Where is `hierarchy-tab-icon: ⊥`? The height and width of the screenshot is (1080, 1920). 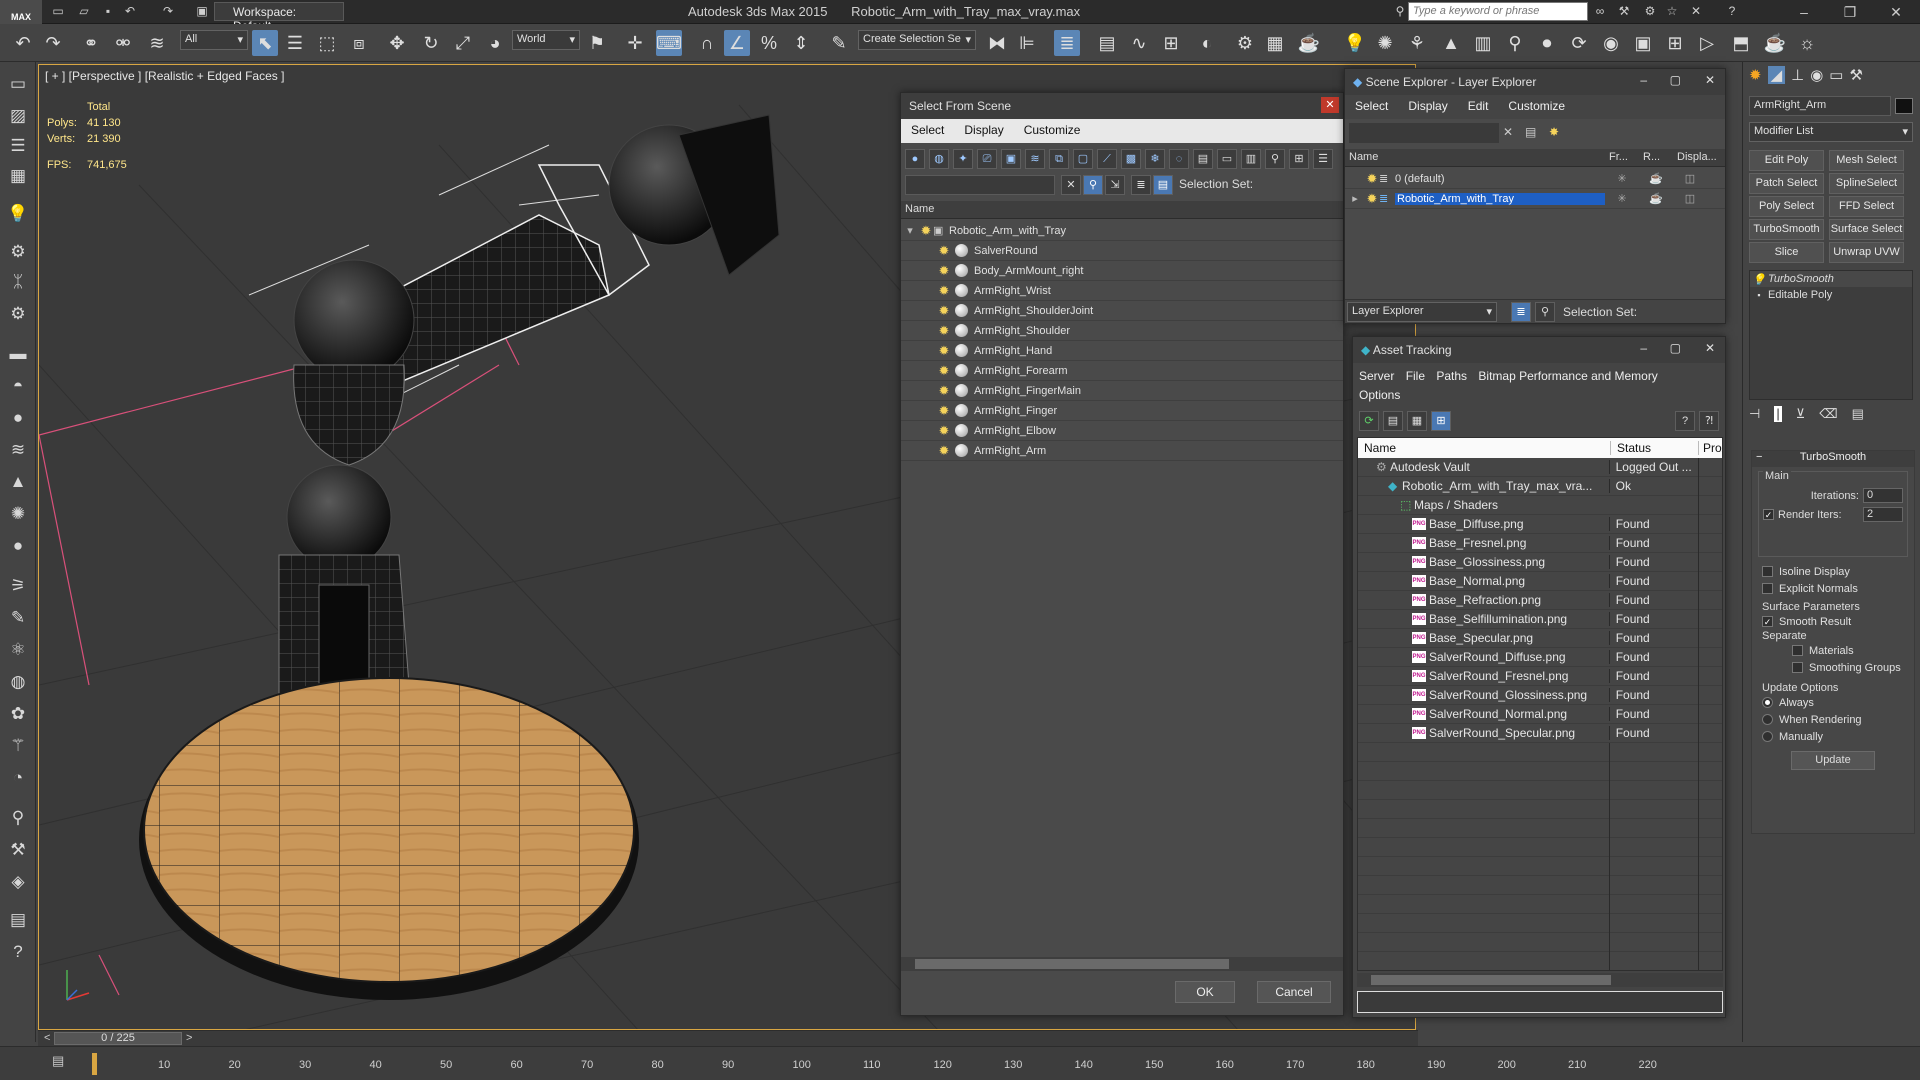 hierarchy-tab-icon: ⊥ is located at coordinates (1797, 75).